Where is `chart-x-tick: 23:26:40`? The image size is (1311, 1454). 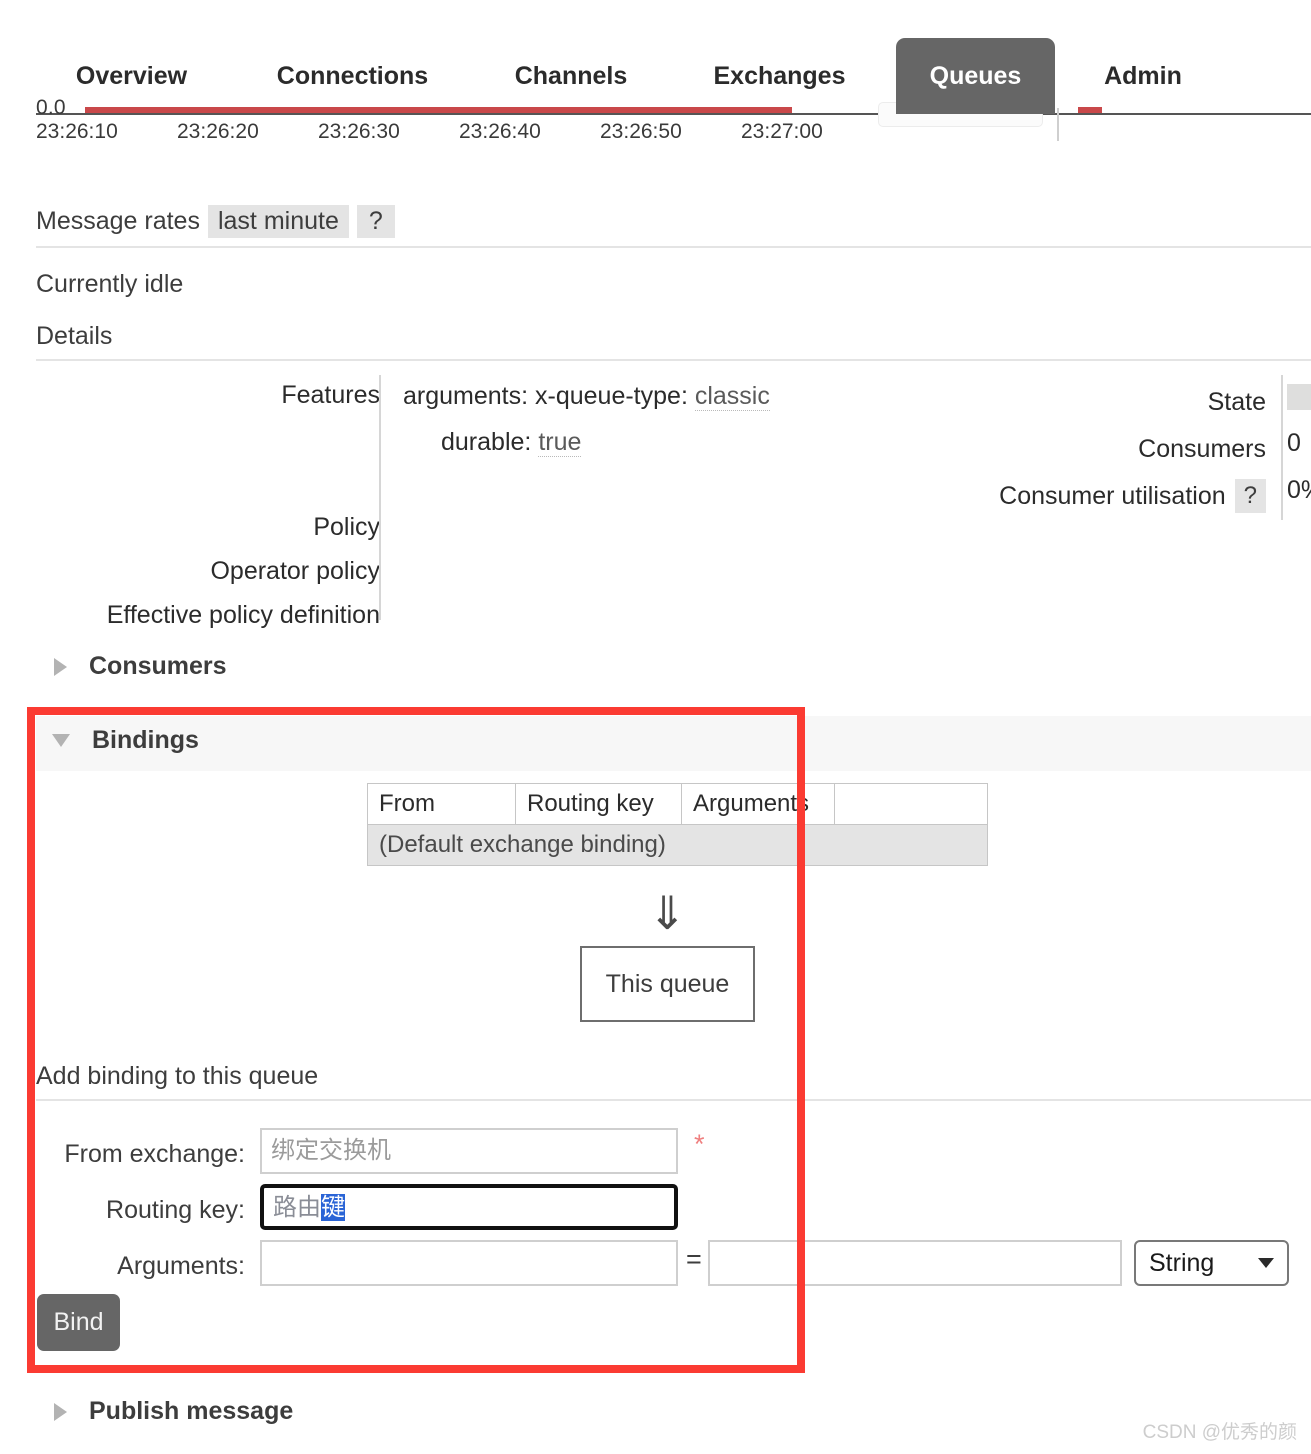
chart-x-tick: 23:26:40 is located at coordinates (500, 131).